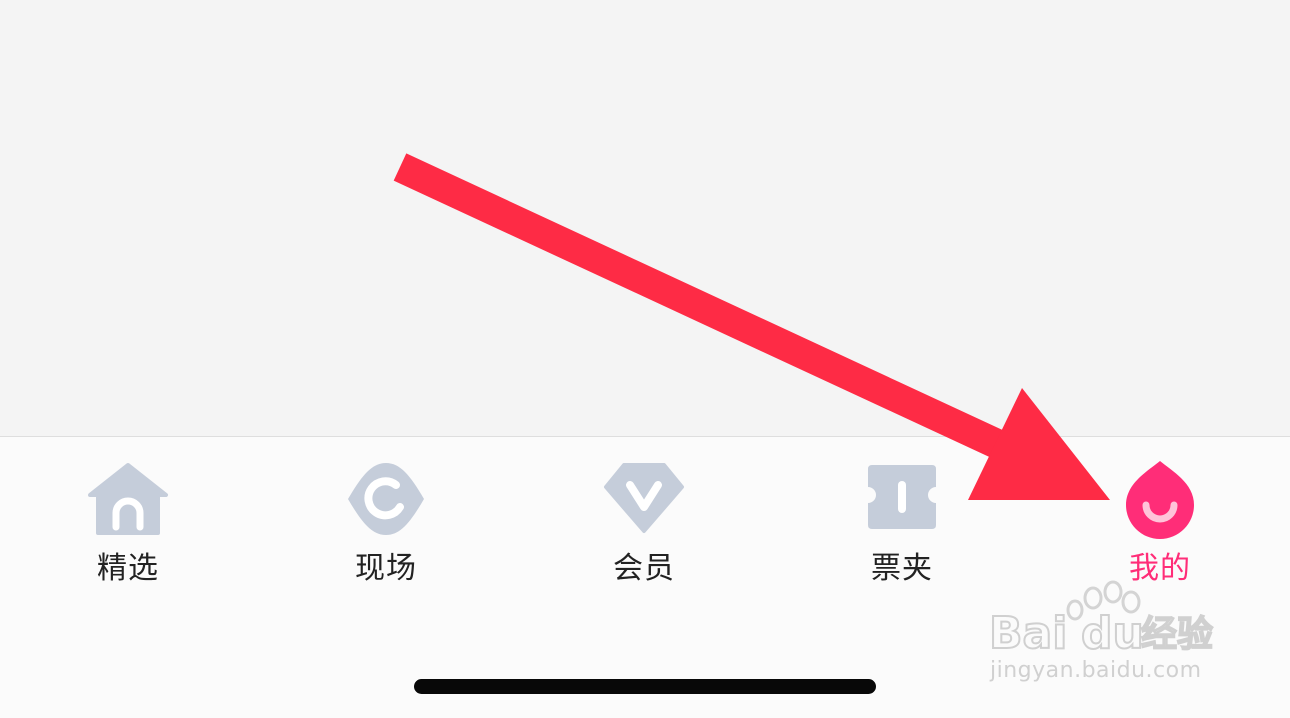 The image size is (1290, 718). Describe the element at coordinates (386, 568) in the screenshot. I see `tab-label: 现场` at that location.